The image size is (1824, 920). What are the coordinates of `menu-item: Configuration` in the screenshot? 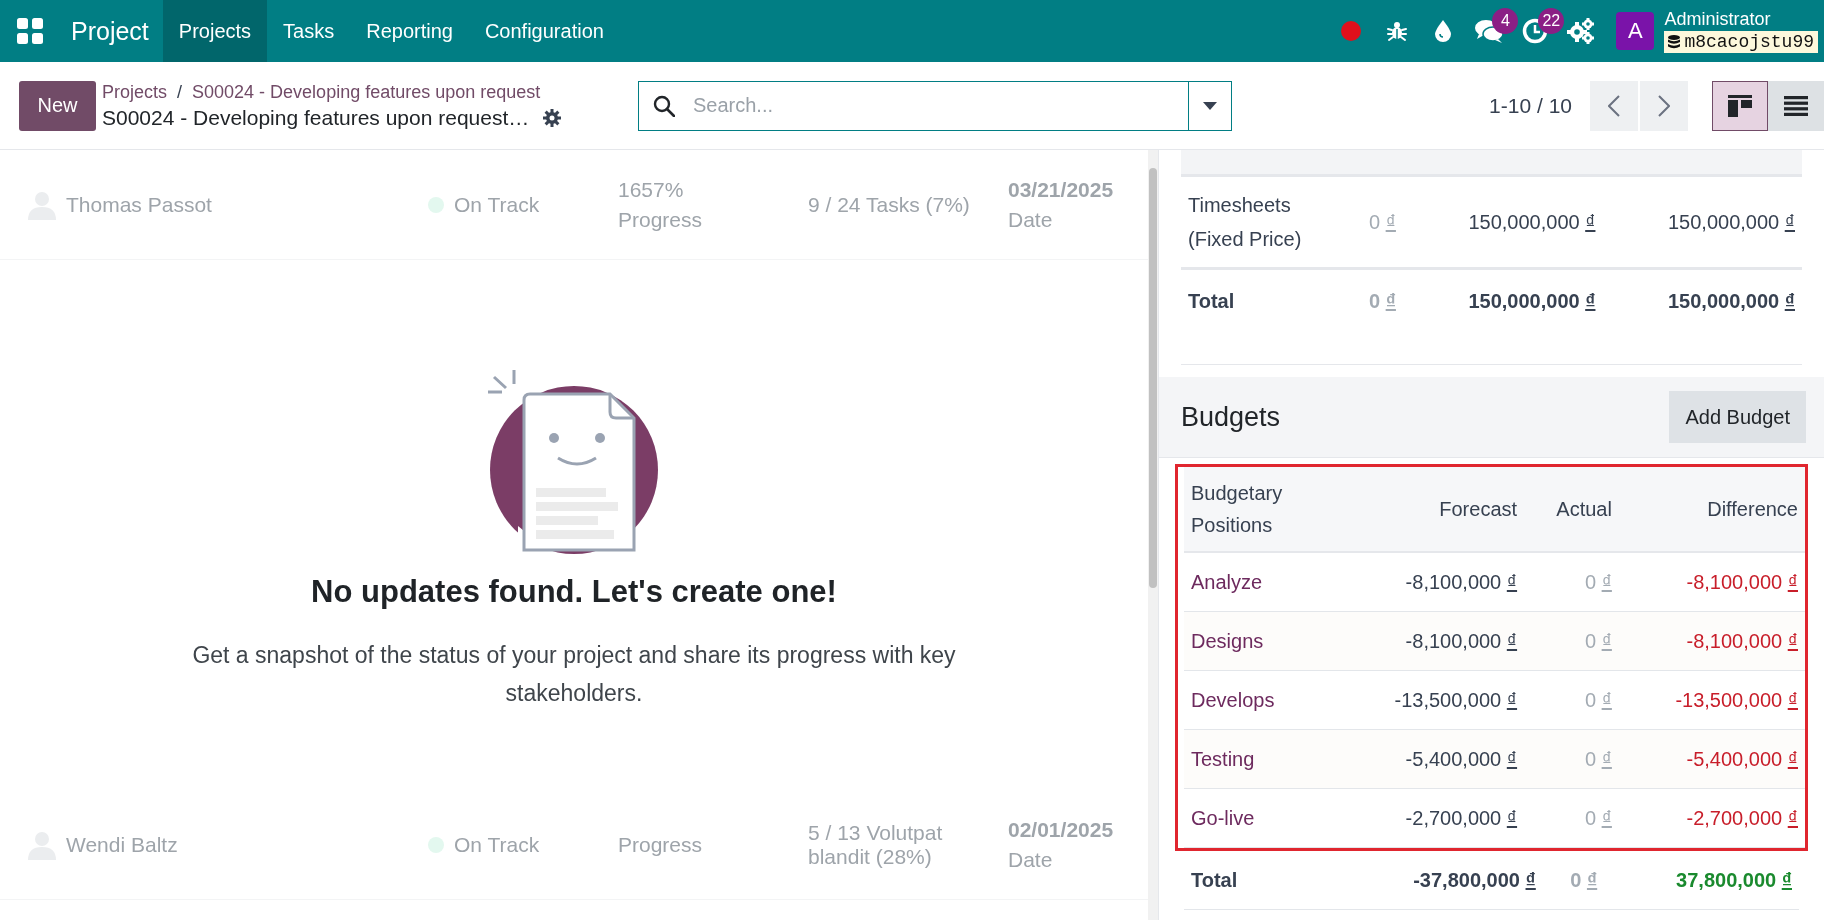 It's located at (544, 31).